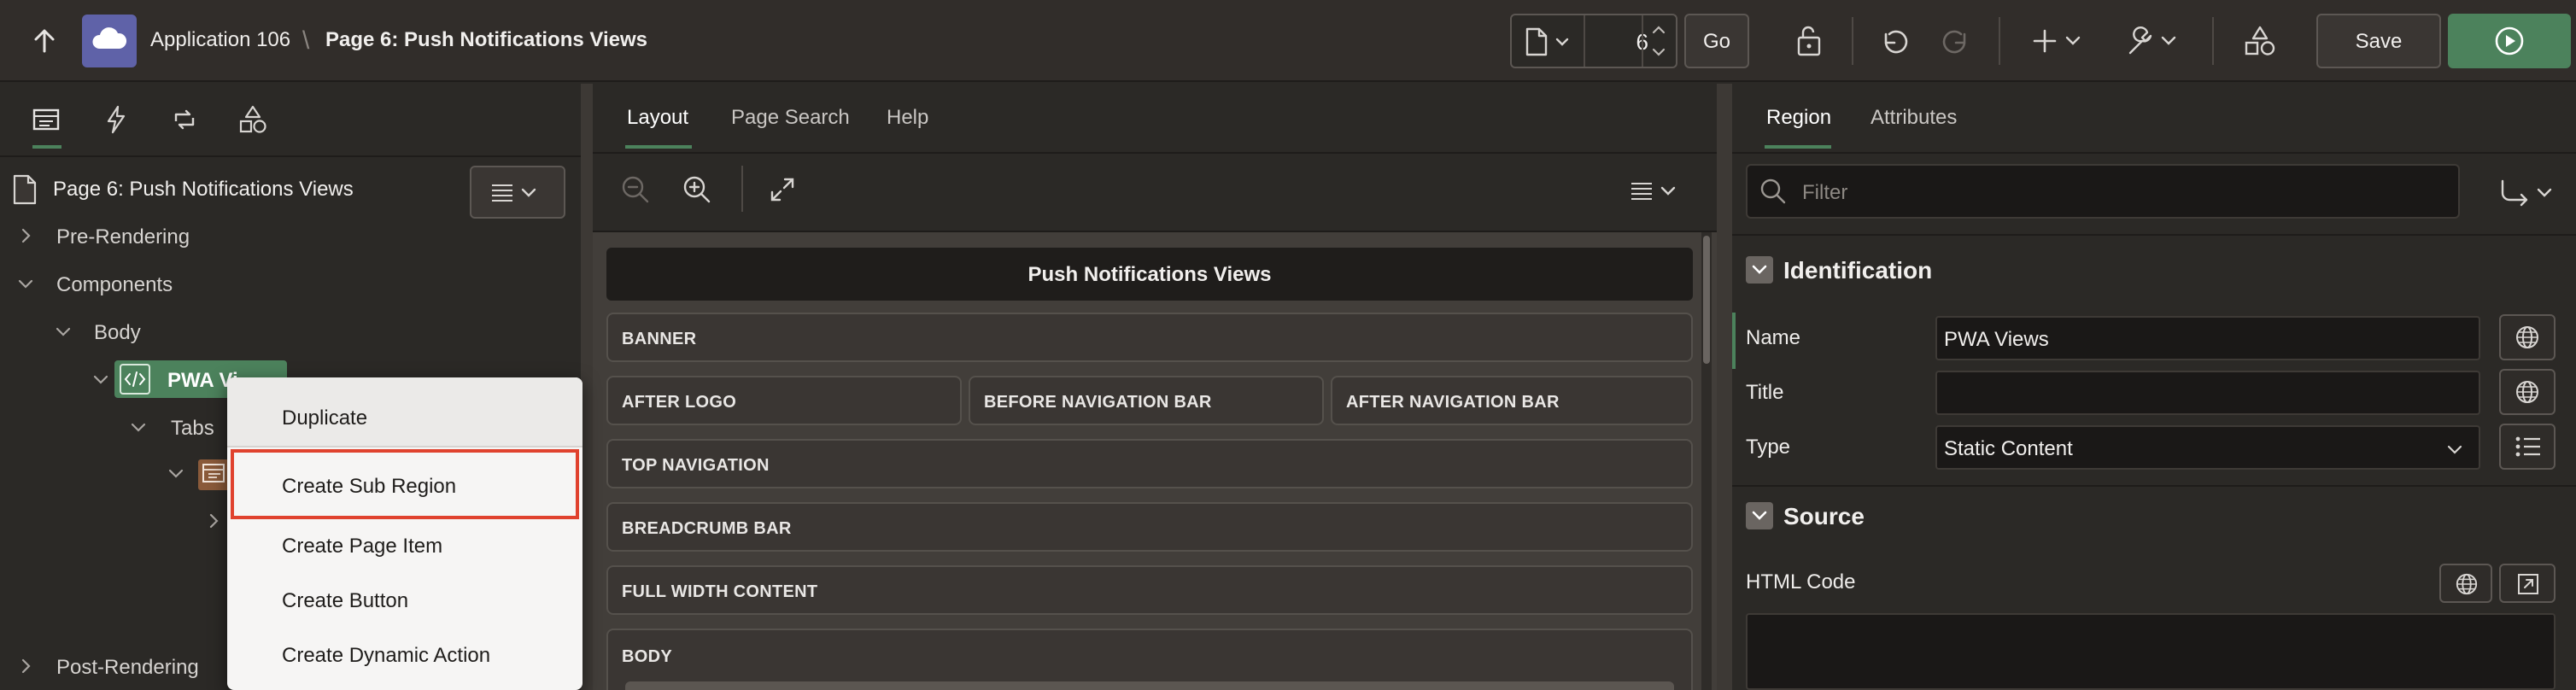 The width and height of the screenshot is (2576, 690). I want to click on page-header-title: Push Notifications Views, so click(1149, 274).